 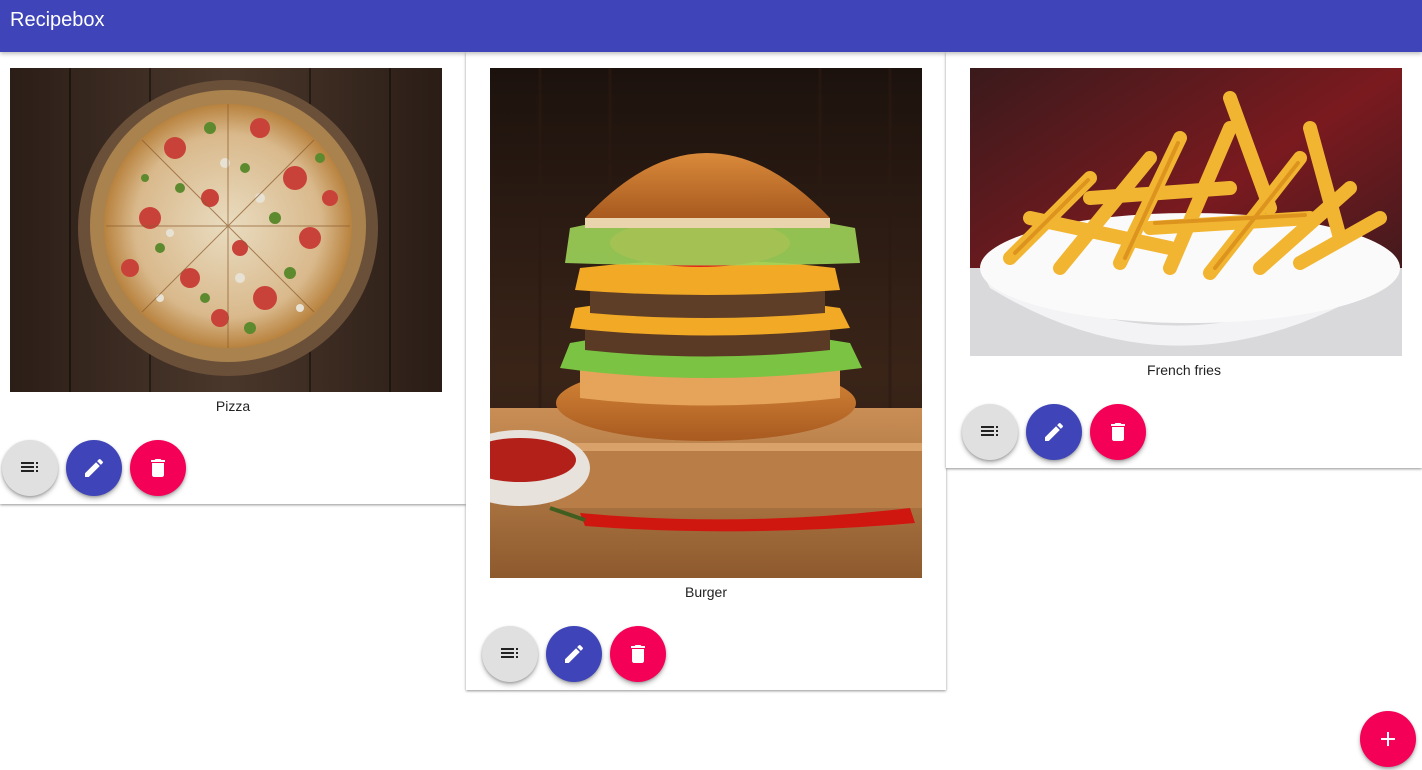 I want to click on plus-icon, so click(x=1388, y=739).